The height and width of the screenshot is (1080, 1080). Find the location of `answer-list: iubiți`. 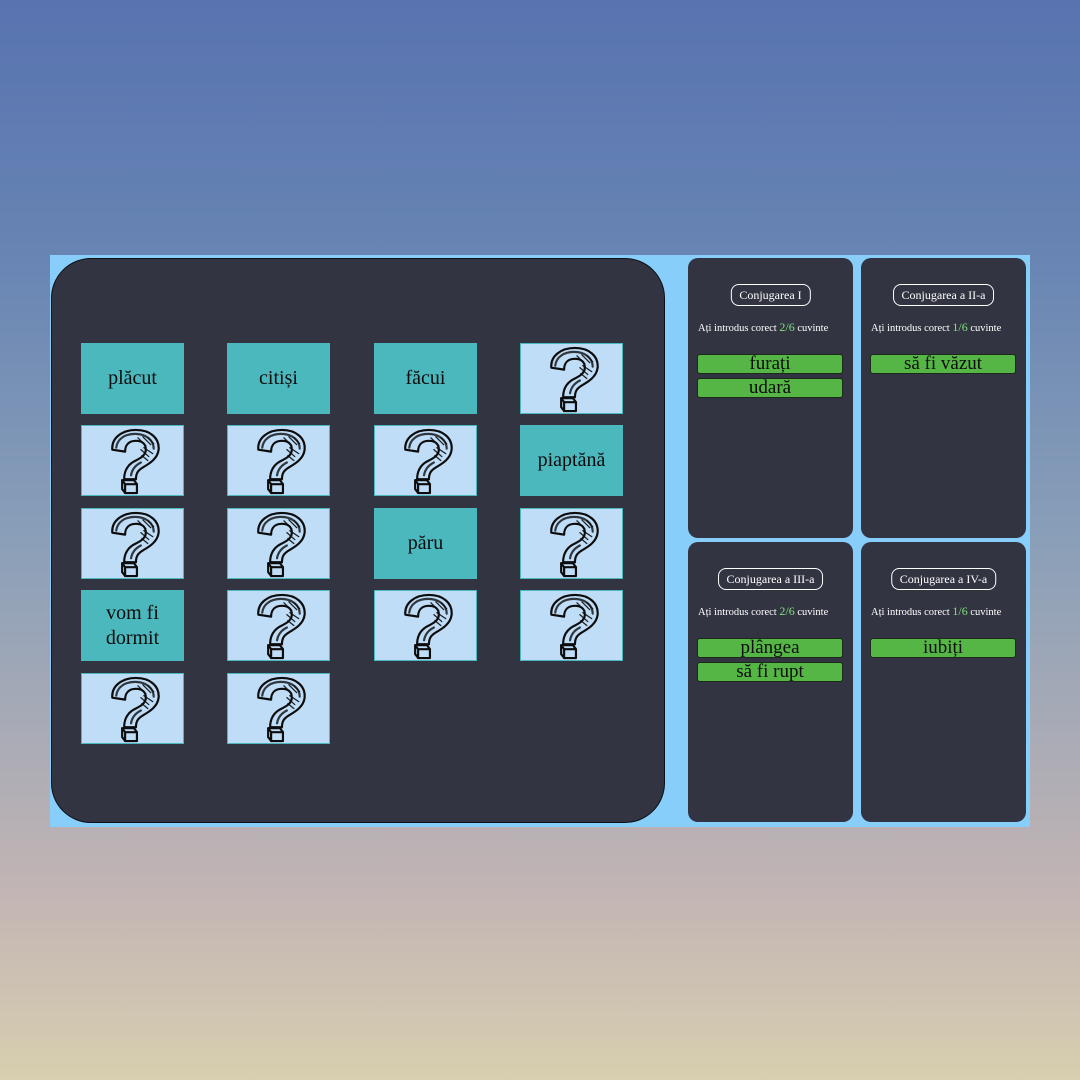

answer-list: iubiți is located at coordinates (943, 650).